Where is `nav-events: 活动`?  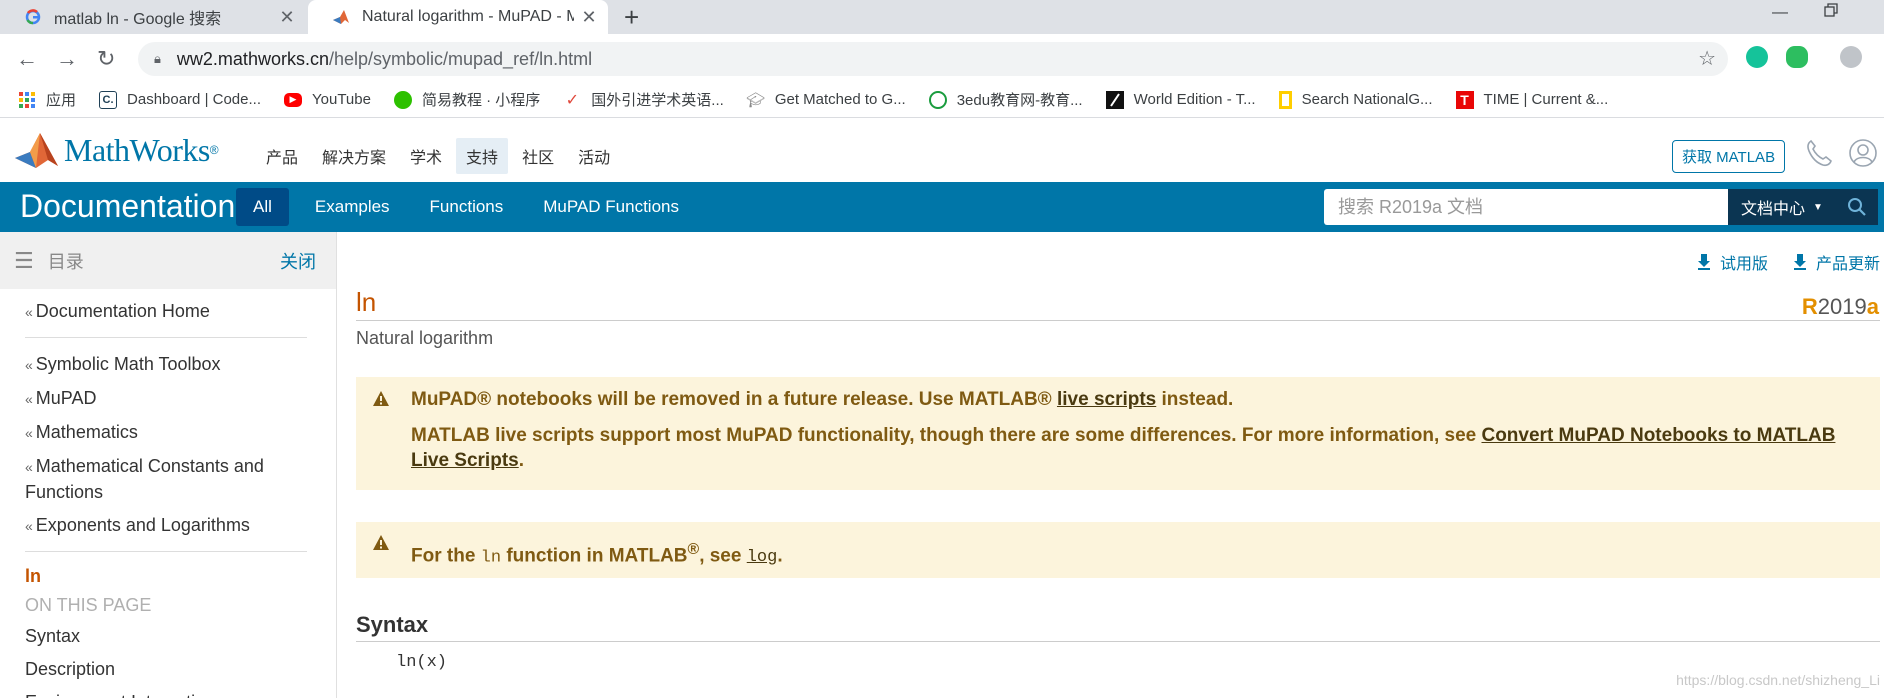 nav-events: 活动 is located at coordinates (594, 156).